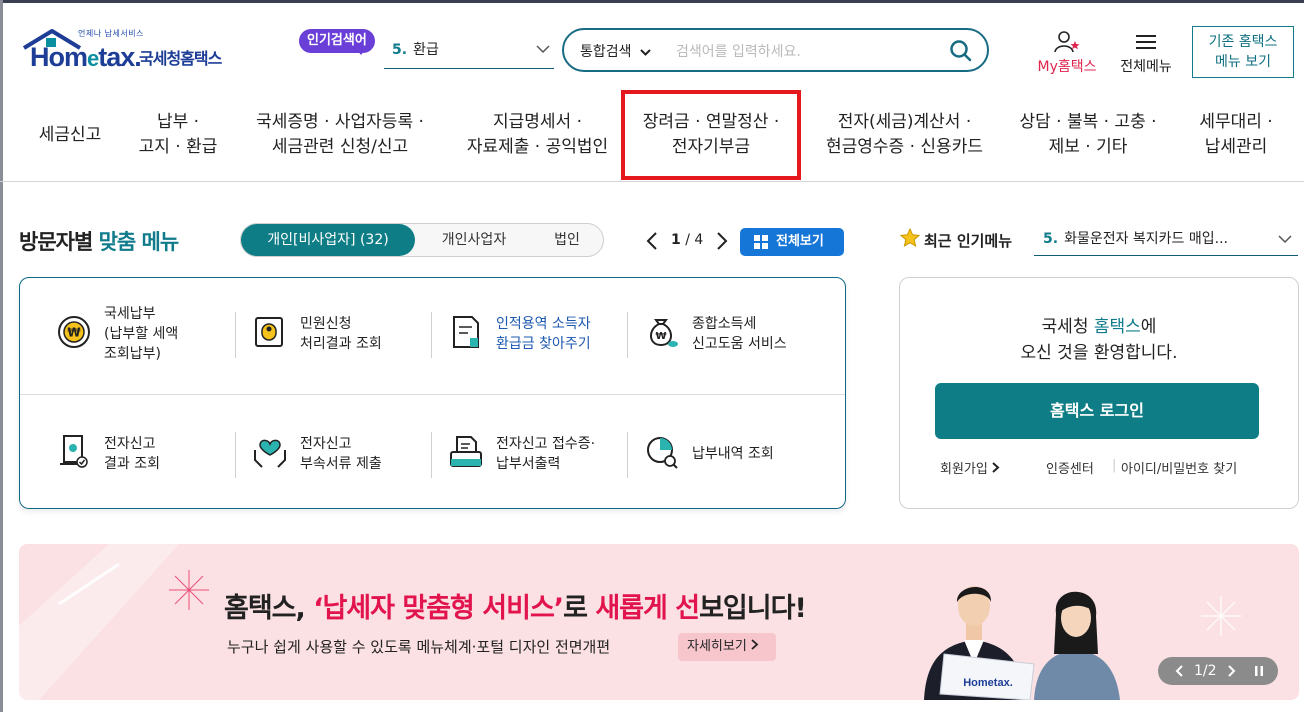 The height and width of the screenshot is (712, 1304). What do you see at coordinates (738, 51) in the screenshot?
I see `search-input: 검색어를 입력하세요.` at bounding box center [738, 51].